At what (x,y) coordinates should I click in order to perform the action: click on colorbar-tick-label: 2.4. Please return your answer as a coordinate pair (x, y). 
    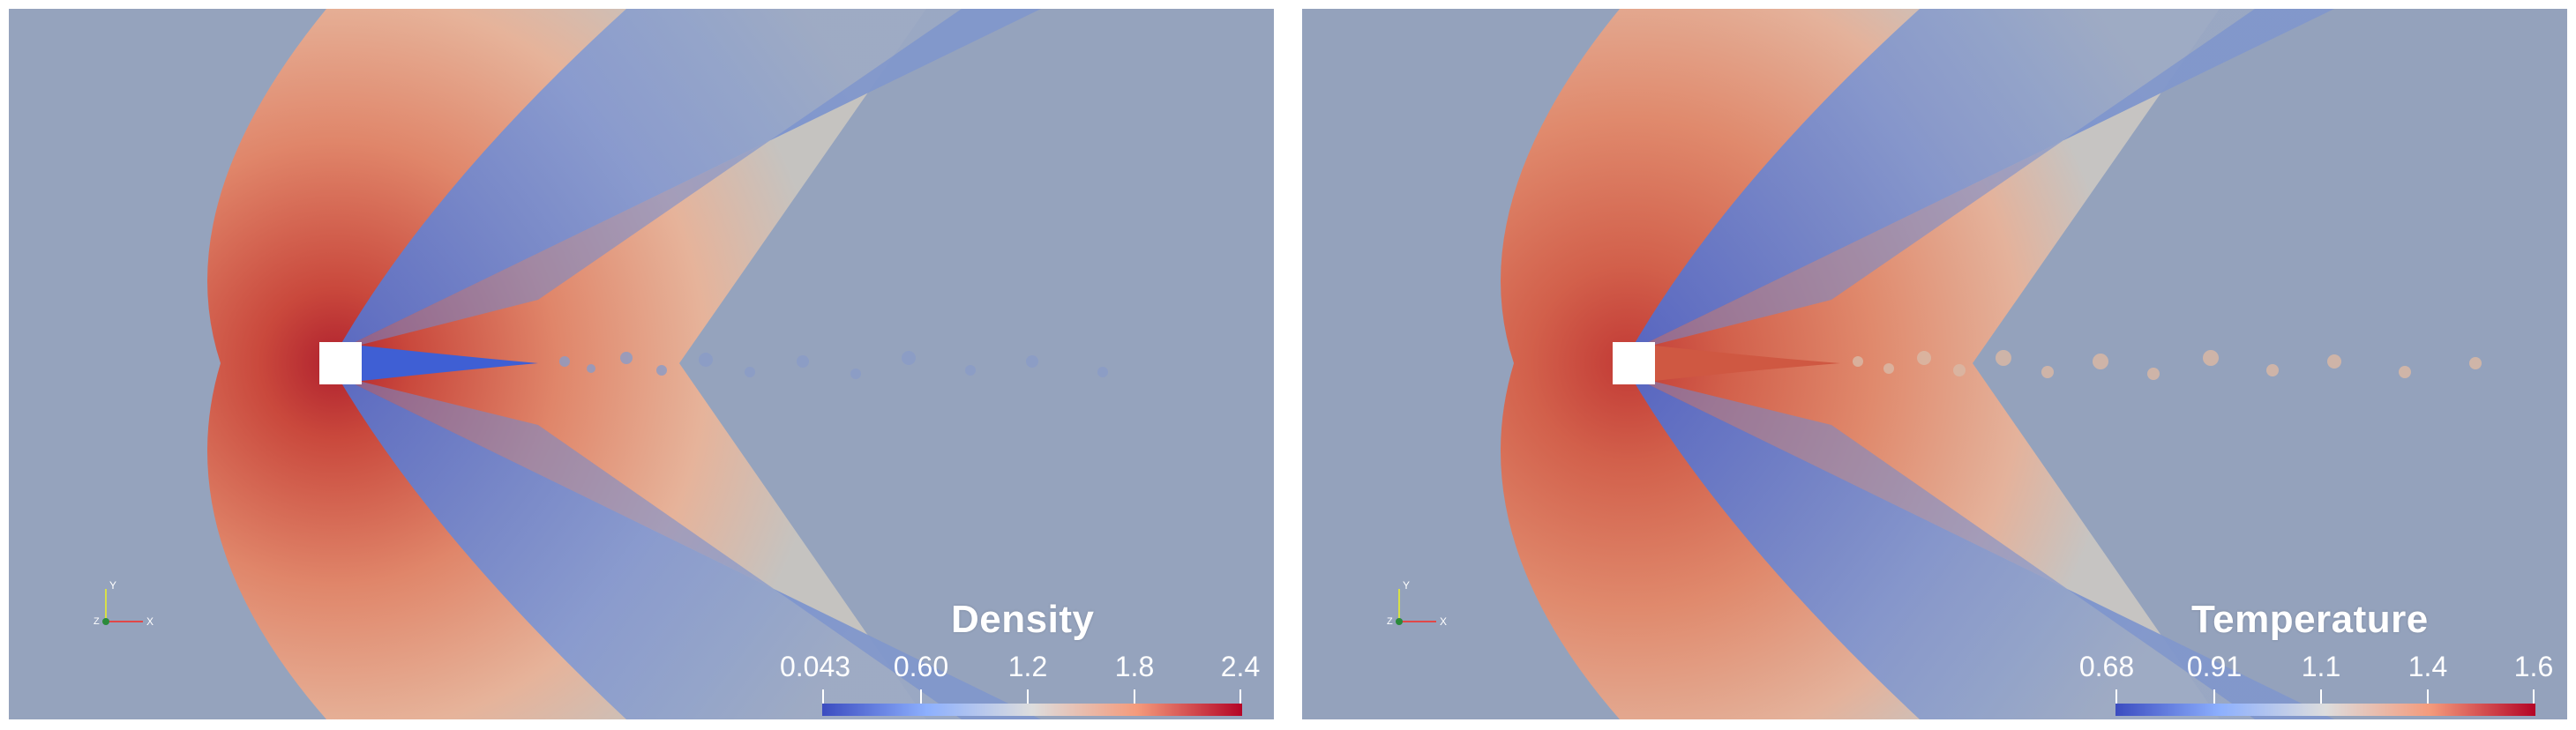
    Looking at the image, I should click on (1241, 666).